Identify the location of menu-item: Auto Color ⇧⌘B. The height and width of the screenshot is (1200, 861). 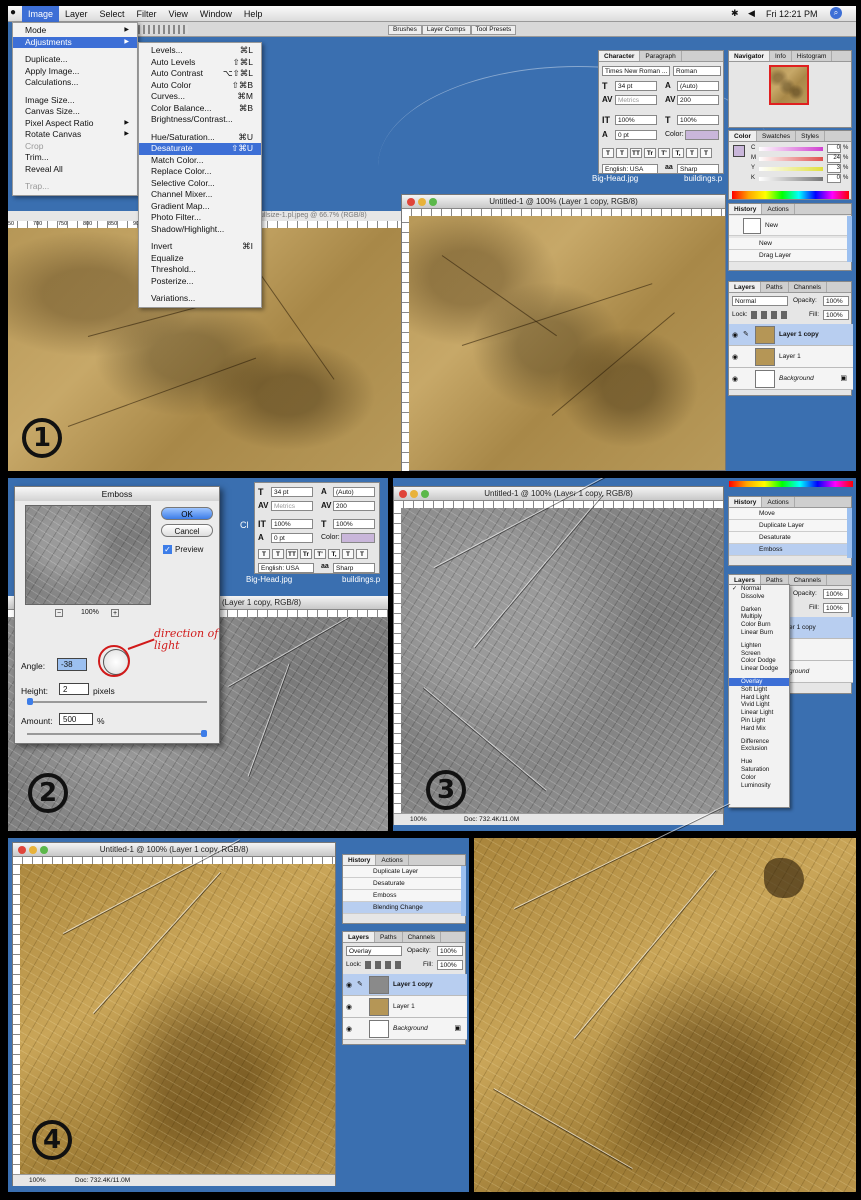
(200, 86).